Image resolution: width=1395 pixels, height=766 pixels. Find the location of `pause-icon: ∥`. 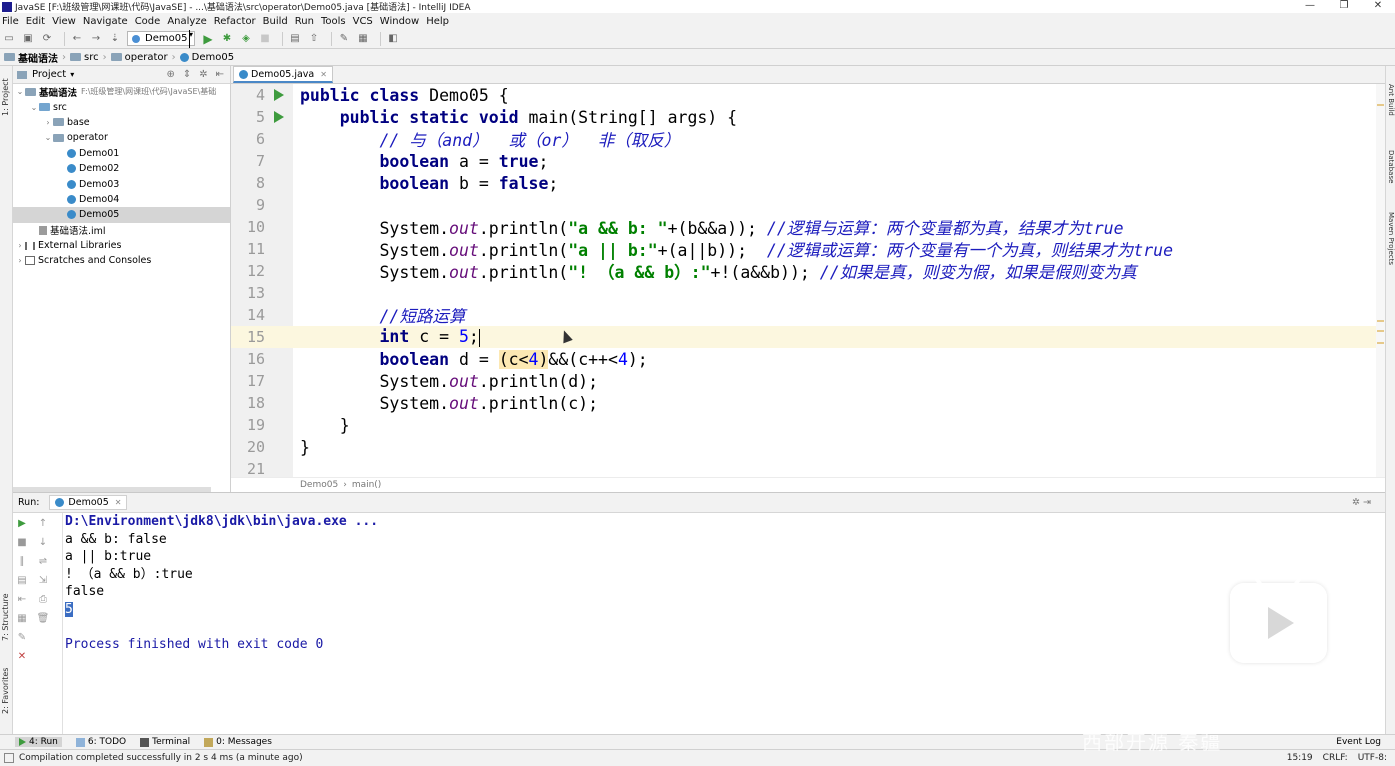

pause-icon: ∥ is located at coordinates (22, 561).